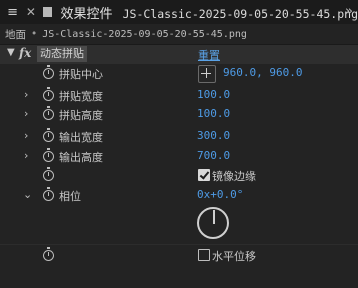 Image resolution: width=358 pixels, height=288 pixels. What do you see at coordinates (81, 137) in the screenshot?
I see `property-label: 输出宽度` at bounding box center [81, 137].